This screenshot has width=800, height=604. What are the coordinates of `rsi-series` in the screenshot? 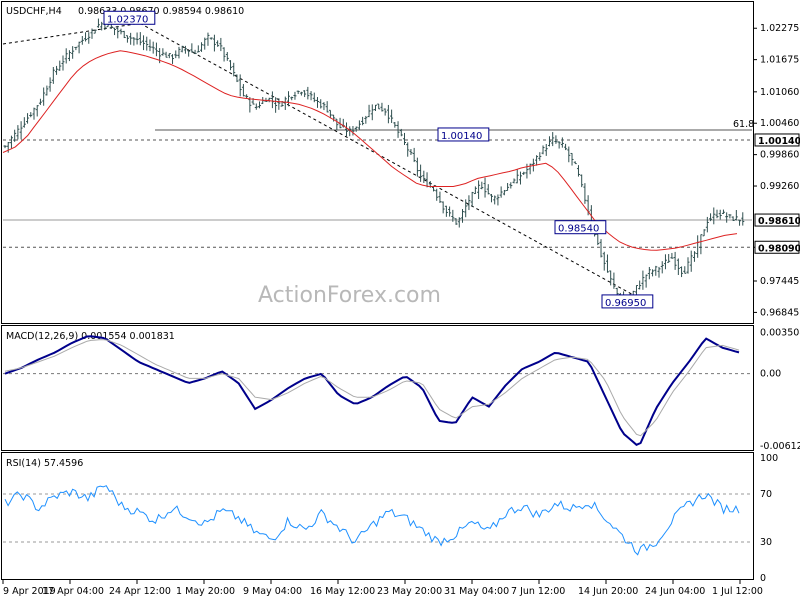 It's located at (377, 520).